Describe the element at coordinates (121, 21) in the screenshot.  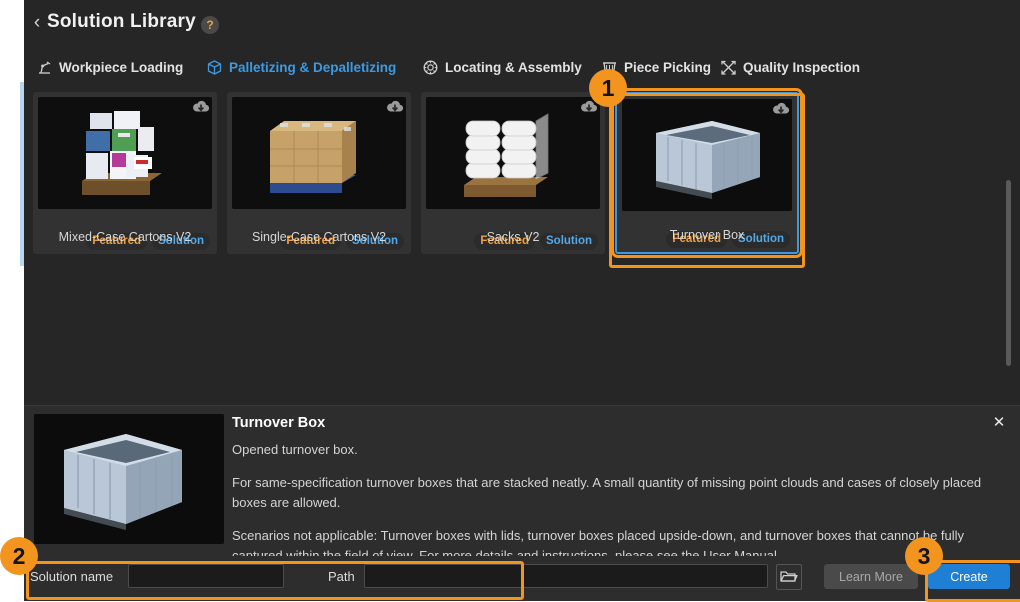
I see `page-title: Solution Library` at that location.